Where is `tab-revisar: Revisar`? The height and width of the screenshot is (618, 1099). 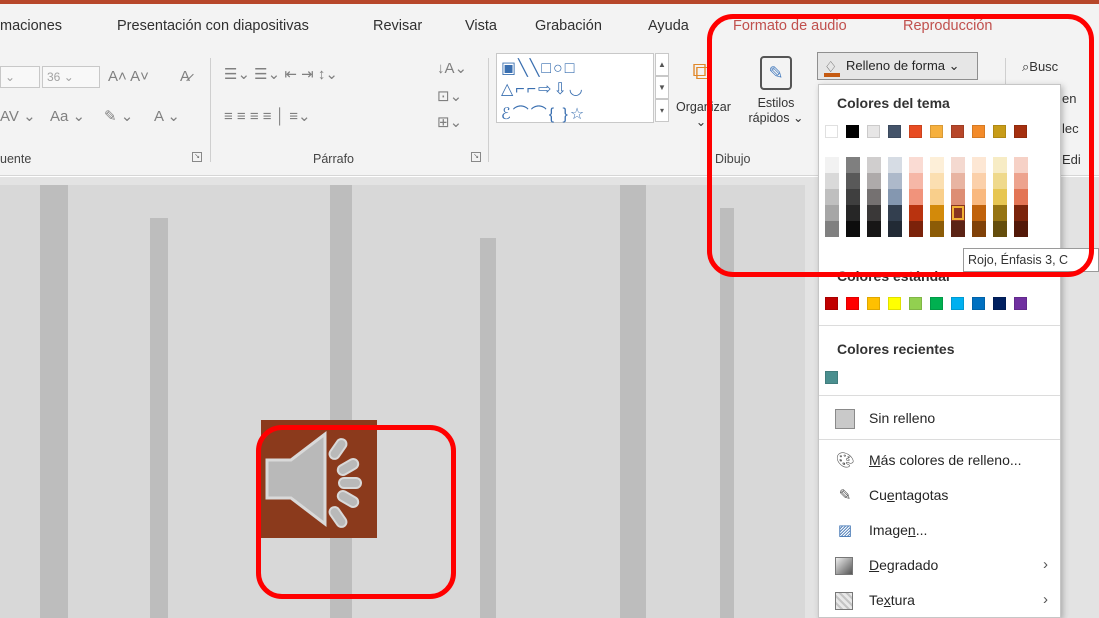 tab-revisar: Revisar is located at coordinates (397, 26).